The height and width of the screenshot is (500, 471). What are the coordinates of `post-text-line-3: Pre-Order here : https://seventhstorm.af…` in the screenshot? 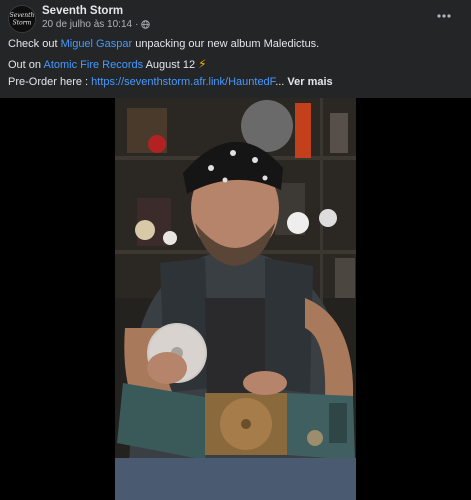 It's located at (170, 82).